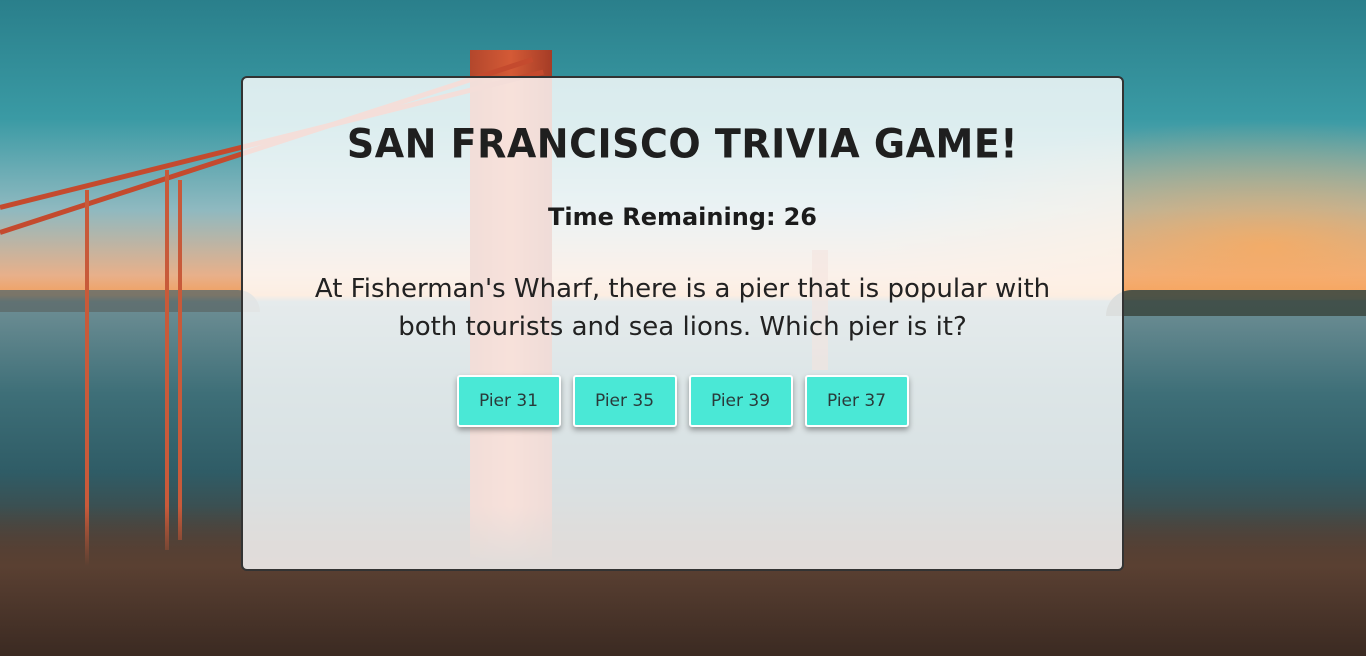  I want to click on answer-button-pier-37: Pier 37, so click(856, 401).